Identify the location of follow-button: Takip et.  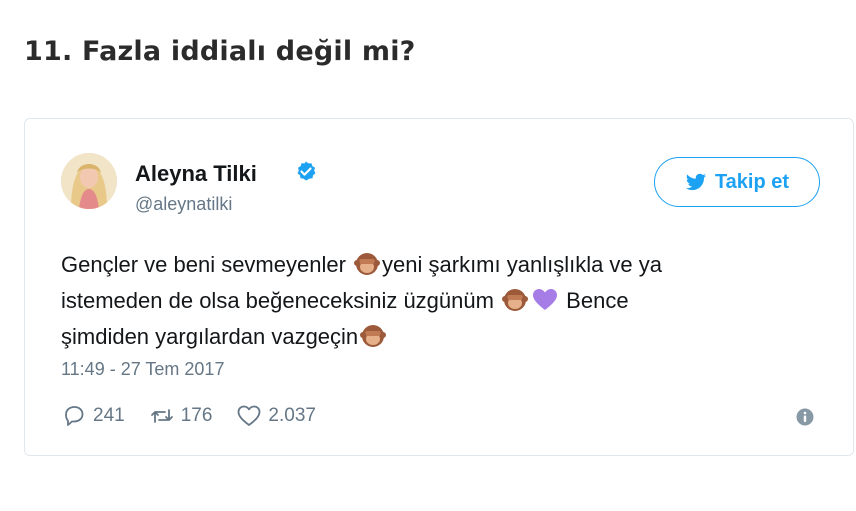
(737, 182).